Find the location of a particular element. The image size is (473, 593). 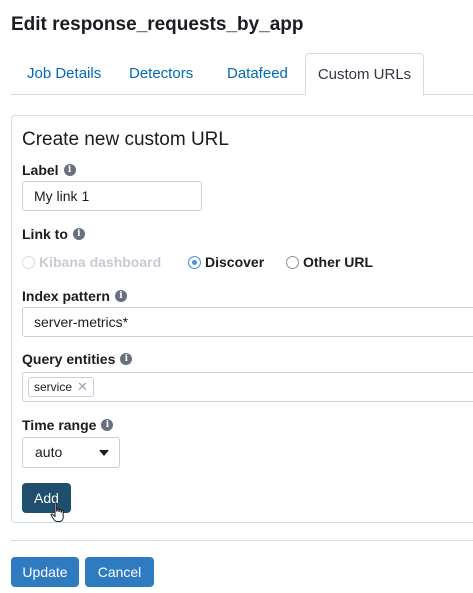

query-entities-label: Query entities i is located at coordinates (77, 359).